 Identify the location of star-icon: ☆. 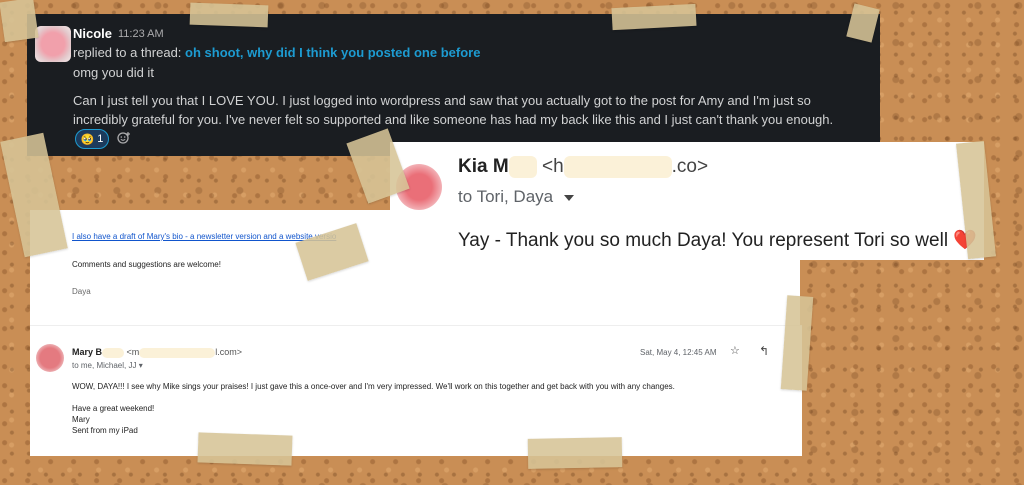
(735, 350).